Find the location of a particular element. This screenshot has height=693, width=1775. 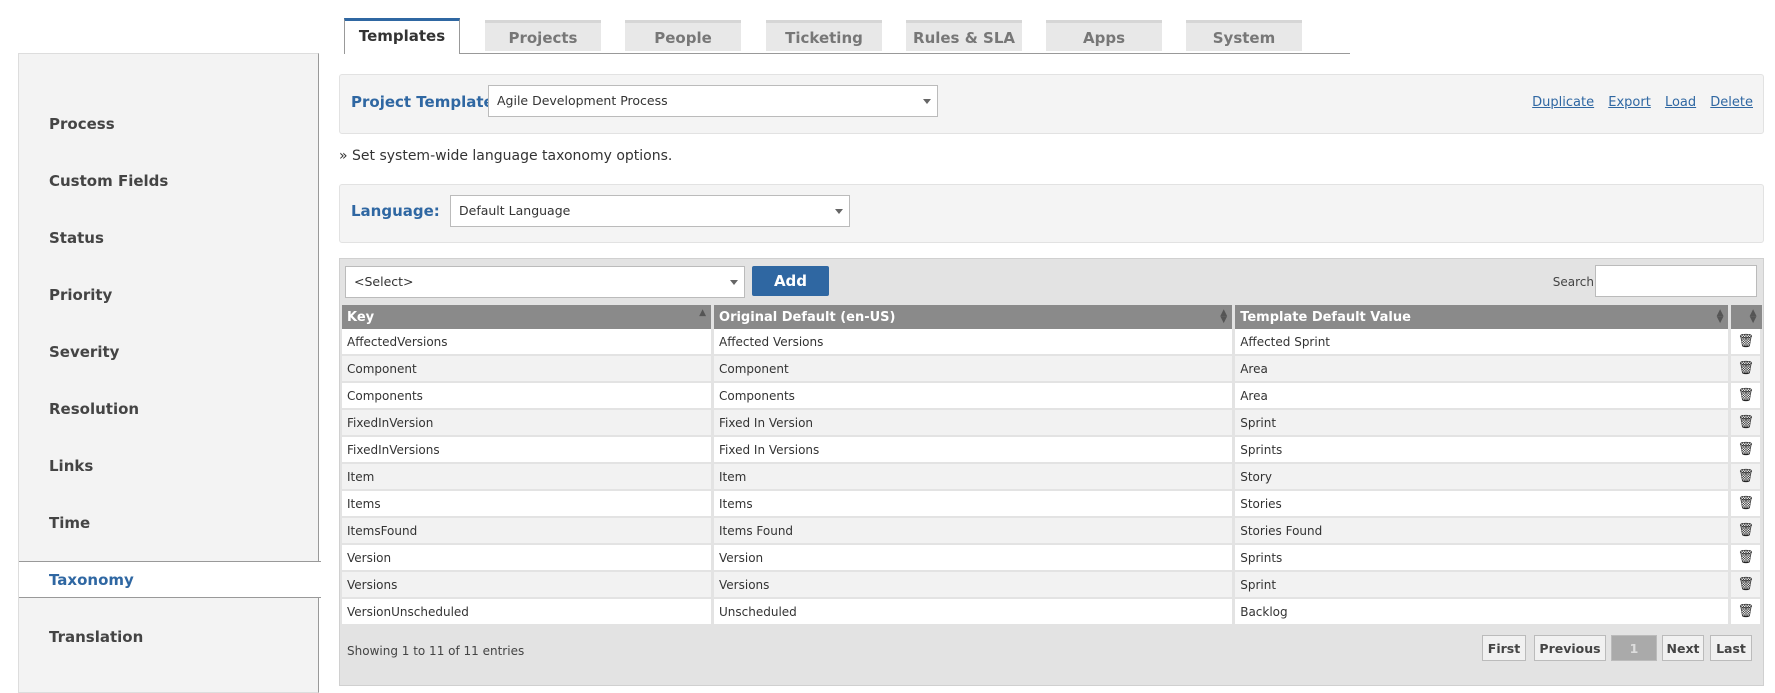

cell-original: Fixed In Version is located at coordinates (974, 423).